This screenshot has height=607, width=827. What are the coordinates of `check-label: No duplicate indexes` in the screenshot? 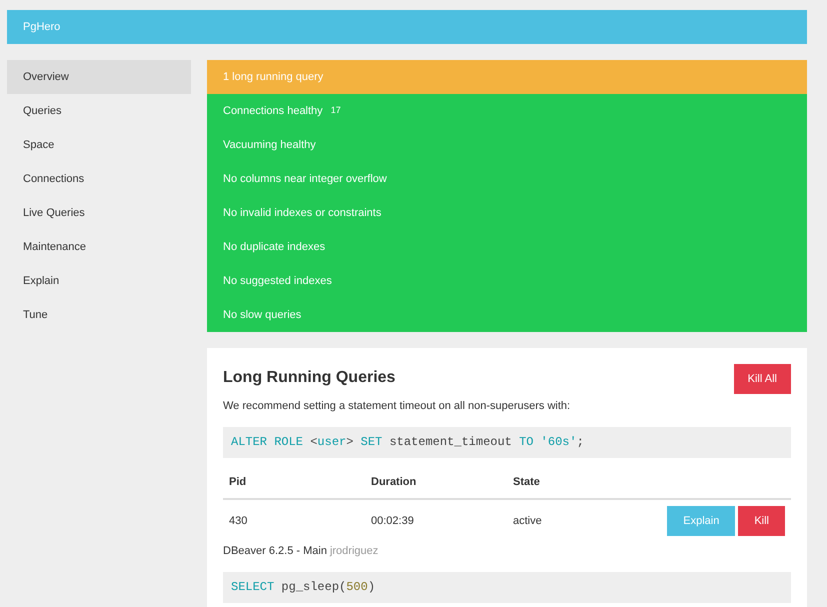 It's located at (274, 247).